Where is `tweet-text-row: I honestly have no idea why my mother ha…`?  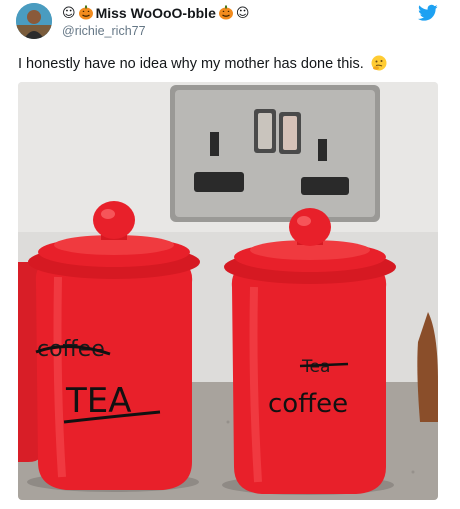 tweet-text-row: I honestly have no idea why my mother ha… is located at coordinates (202, 63).